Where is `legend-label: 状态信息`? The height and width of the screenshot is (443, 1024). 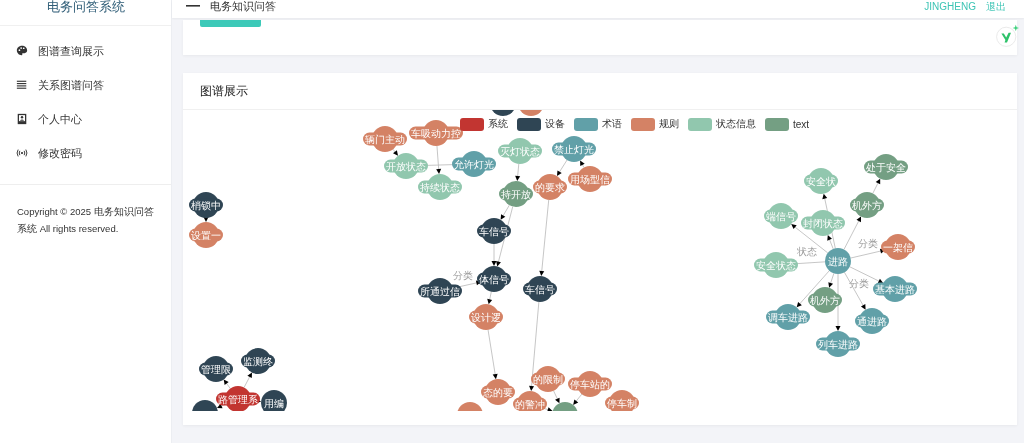 legend-label: 状态信息 is located at coordinates (736, 124).